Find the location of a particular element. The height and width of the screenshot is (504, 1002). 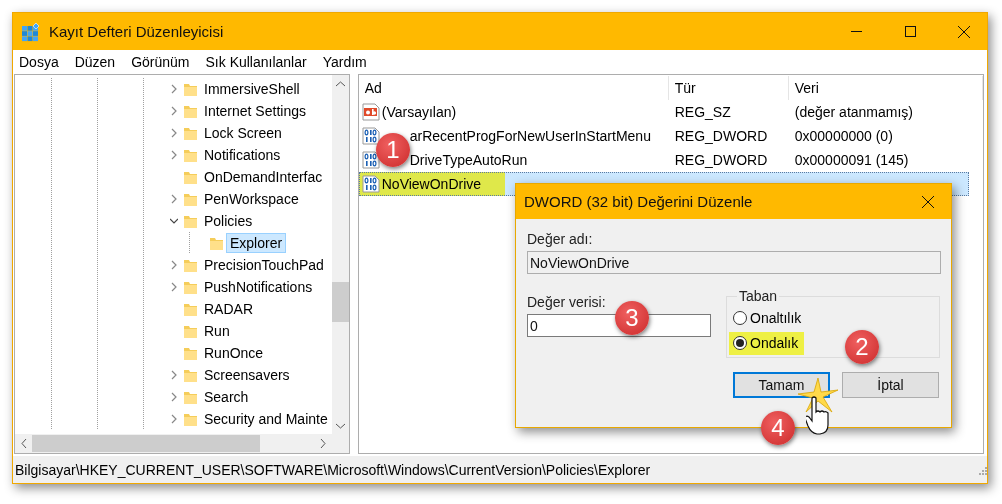

value-data: 0x00000091 (145) is located at coordinates (851, 160).